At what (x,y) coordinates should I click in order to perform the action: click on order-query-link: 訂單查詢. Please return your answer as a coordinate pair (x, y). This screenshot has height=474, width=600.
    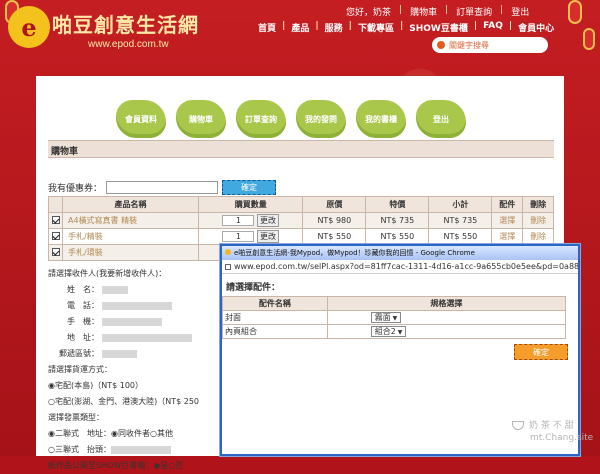
    Looking at the image, I should click on (474, 11).